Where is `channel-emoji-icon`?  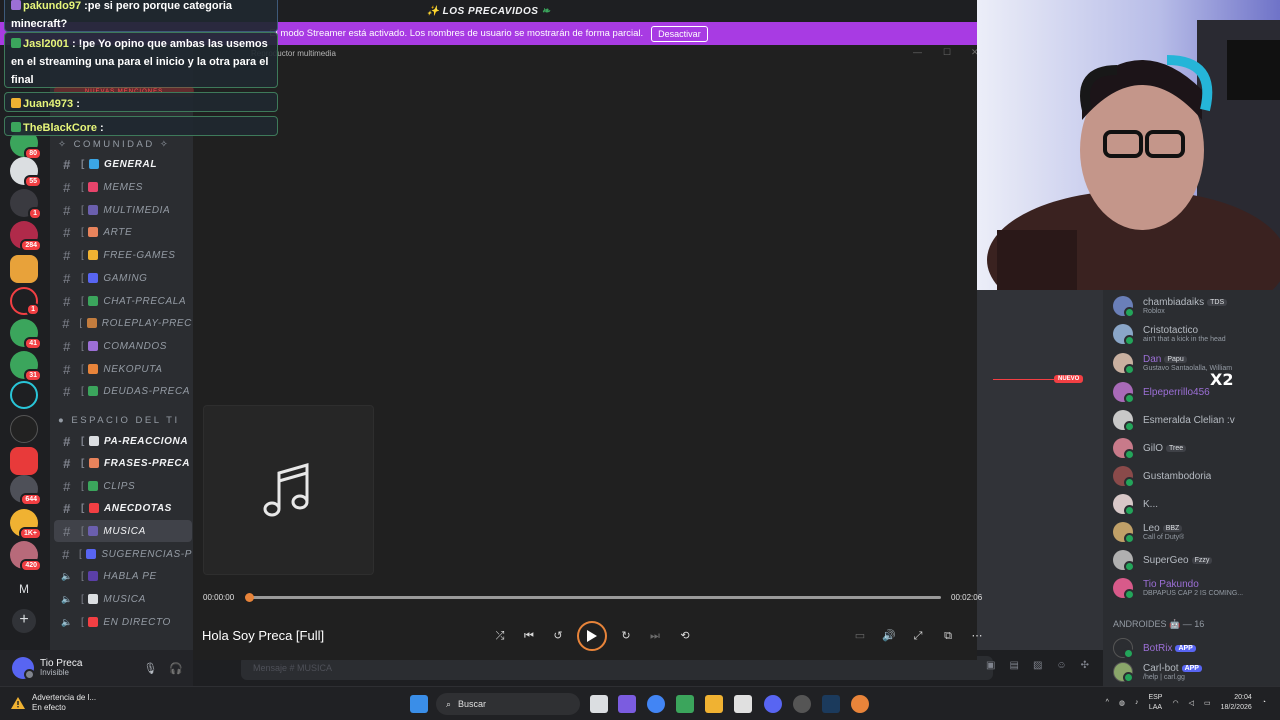
channel-emoji-icon is located at coordinates (93, 391).